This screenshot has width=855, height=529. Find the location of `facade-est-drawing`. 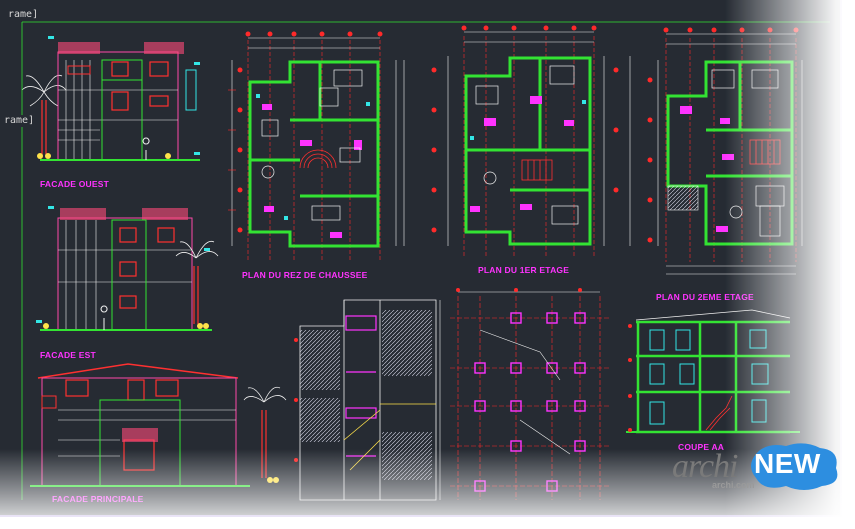

facade-est-drawing is located at coordinates (127, 268).